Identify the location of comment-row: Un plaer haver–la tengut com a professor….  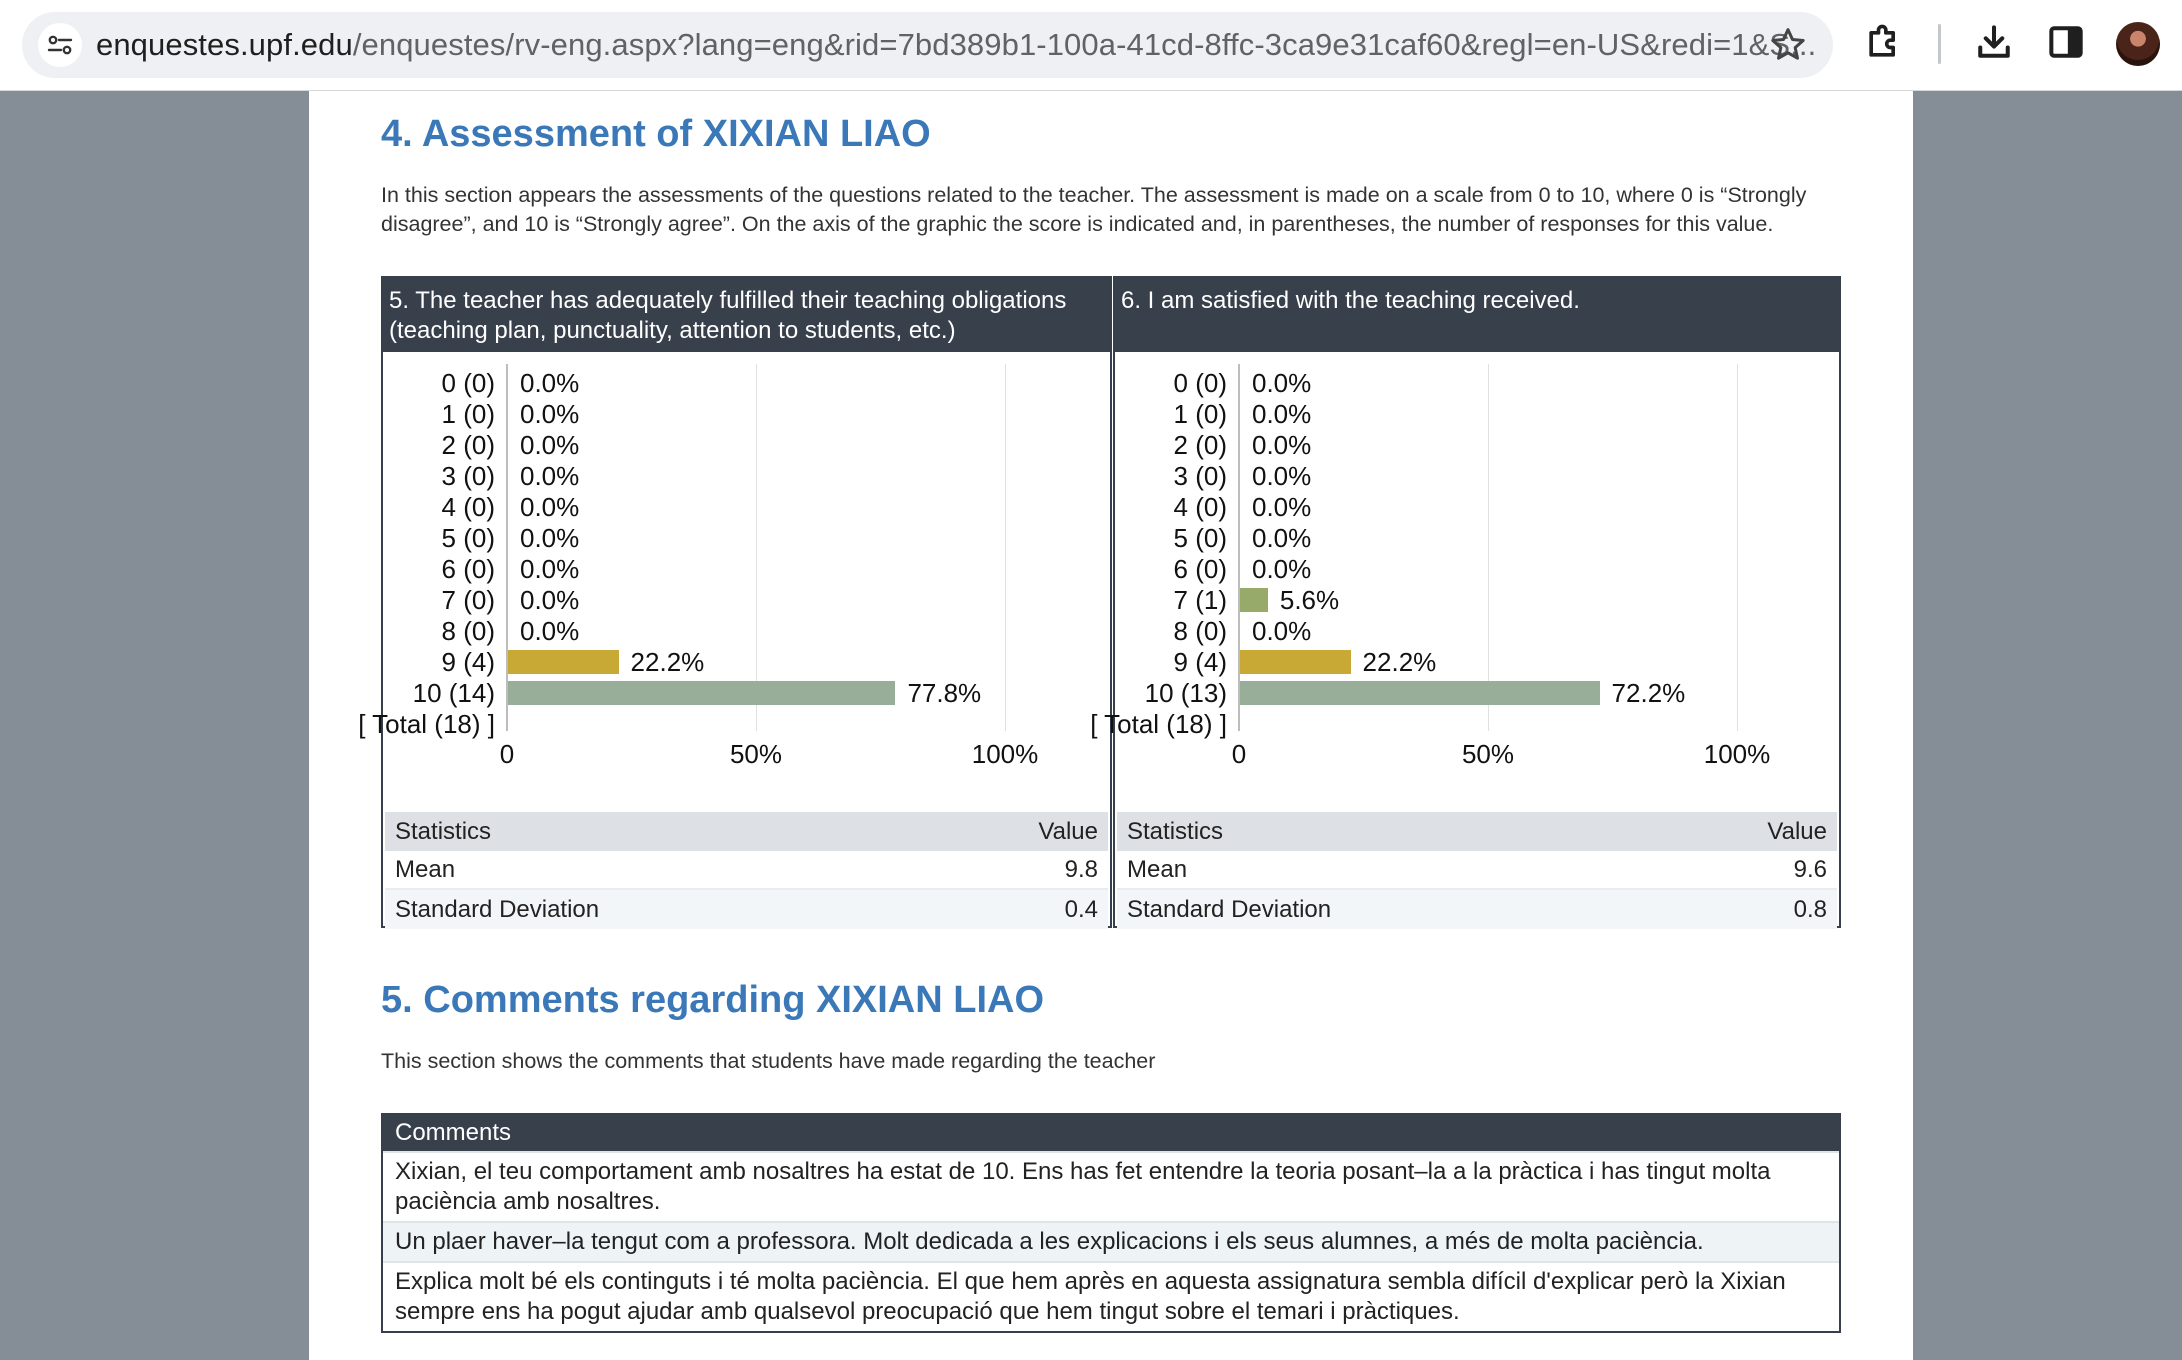
(1111, 1241).